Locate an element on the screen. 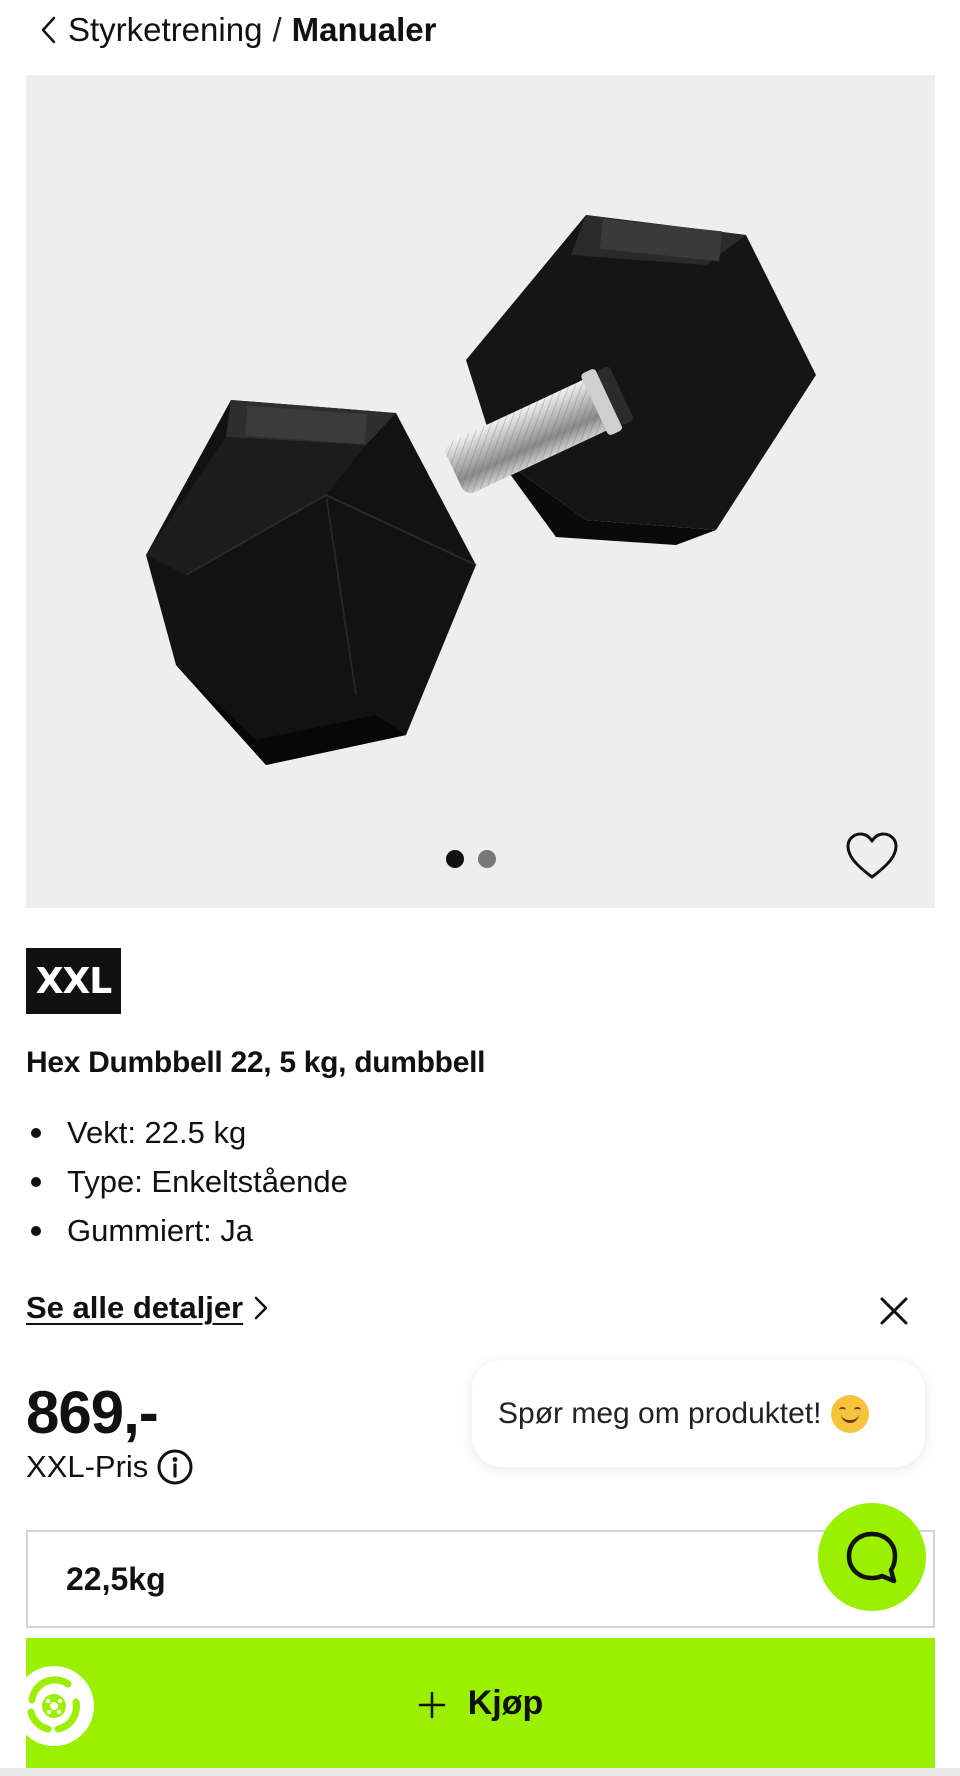 The height and width of the screenshot is (1776, 960). chat-button is located at coordinates (872, 1557).